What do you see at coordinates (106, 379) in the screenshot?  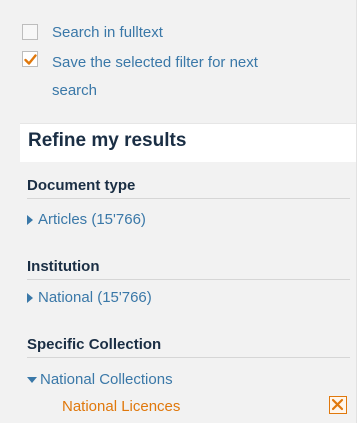 I see `facet-item-national-collections-label: National Collections` at bounding box center [106, 379].